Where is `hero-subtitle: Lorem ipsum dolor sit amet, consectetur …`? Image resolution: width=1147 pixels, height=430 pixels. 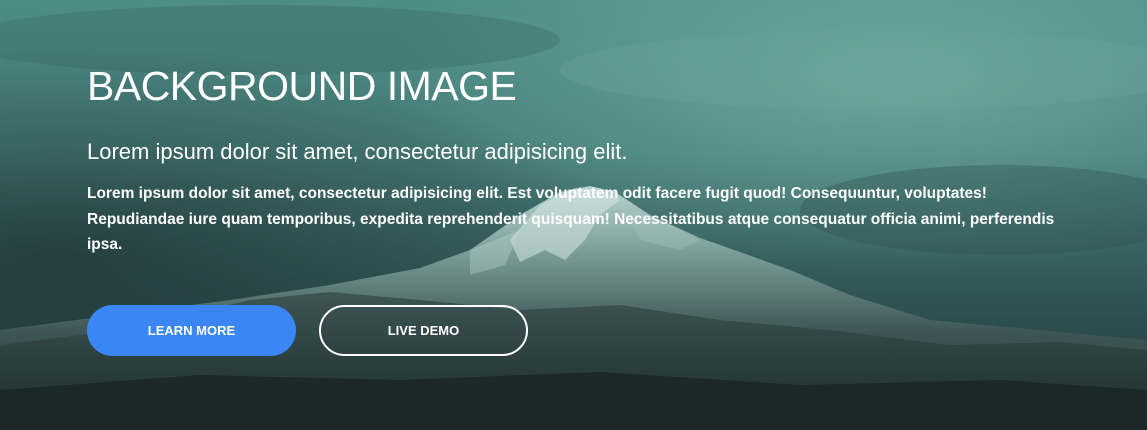 hero-subtitle: Lorem ipsum dolor sit amet, consectetur … is located at coordinates (357, 151).